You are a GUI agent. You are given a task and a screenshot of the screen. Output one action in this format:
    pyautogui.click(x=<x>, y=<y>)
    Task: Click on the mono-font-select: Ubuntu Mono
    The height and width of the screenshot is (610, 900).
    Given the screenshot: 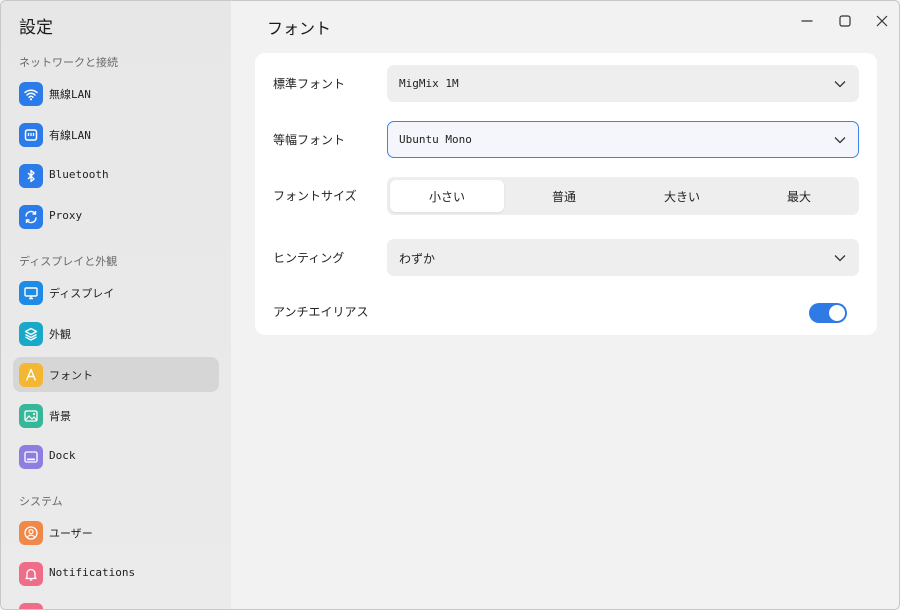 What is the action you would take?
    pyautogui.click(x=623, y=139)
    